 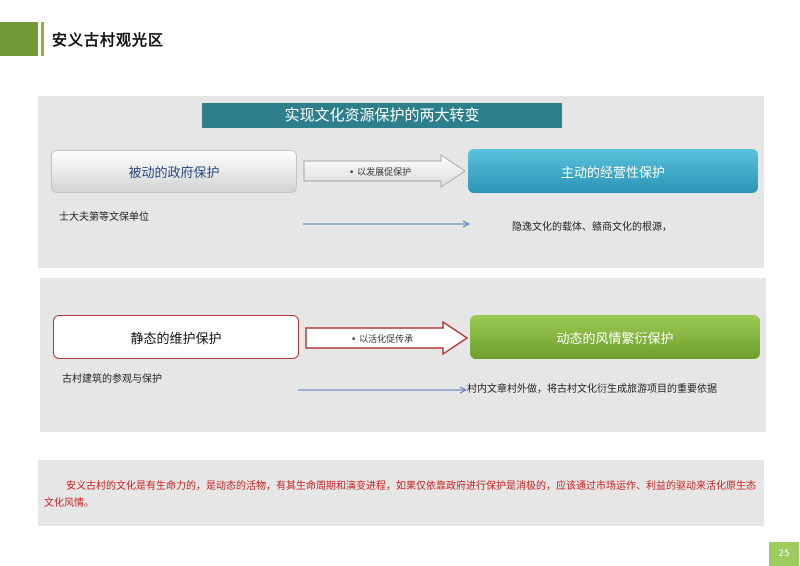 I want to click on static-protection-box: 静态的维护保护, so click(x=176, y=337).